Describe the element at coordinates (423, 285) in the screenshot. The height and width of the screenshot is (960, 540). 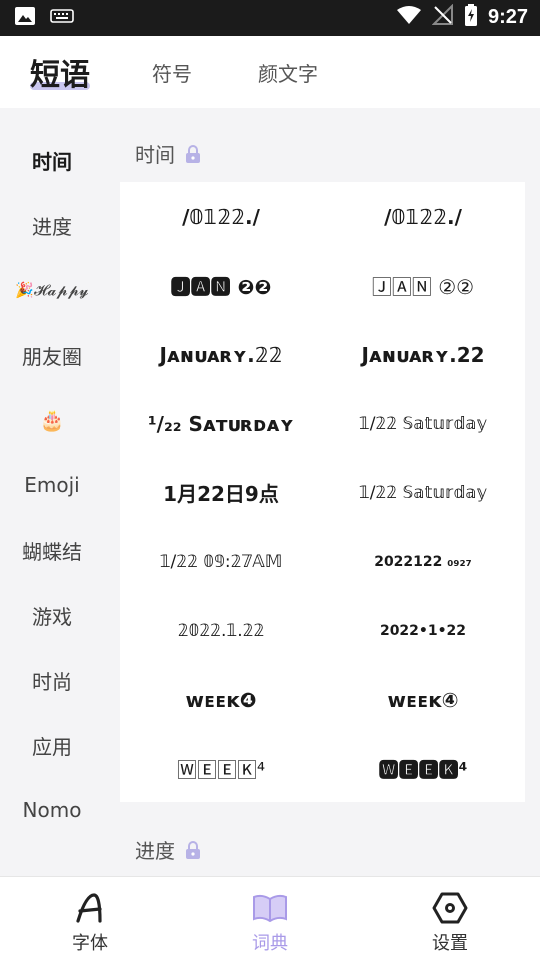
I see `phrase-item: 🄹🄰🄽 ②②` at that location.